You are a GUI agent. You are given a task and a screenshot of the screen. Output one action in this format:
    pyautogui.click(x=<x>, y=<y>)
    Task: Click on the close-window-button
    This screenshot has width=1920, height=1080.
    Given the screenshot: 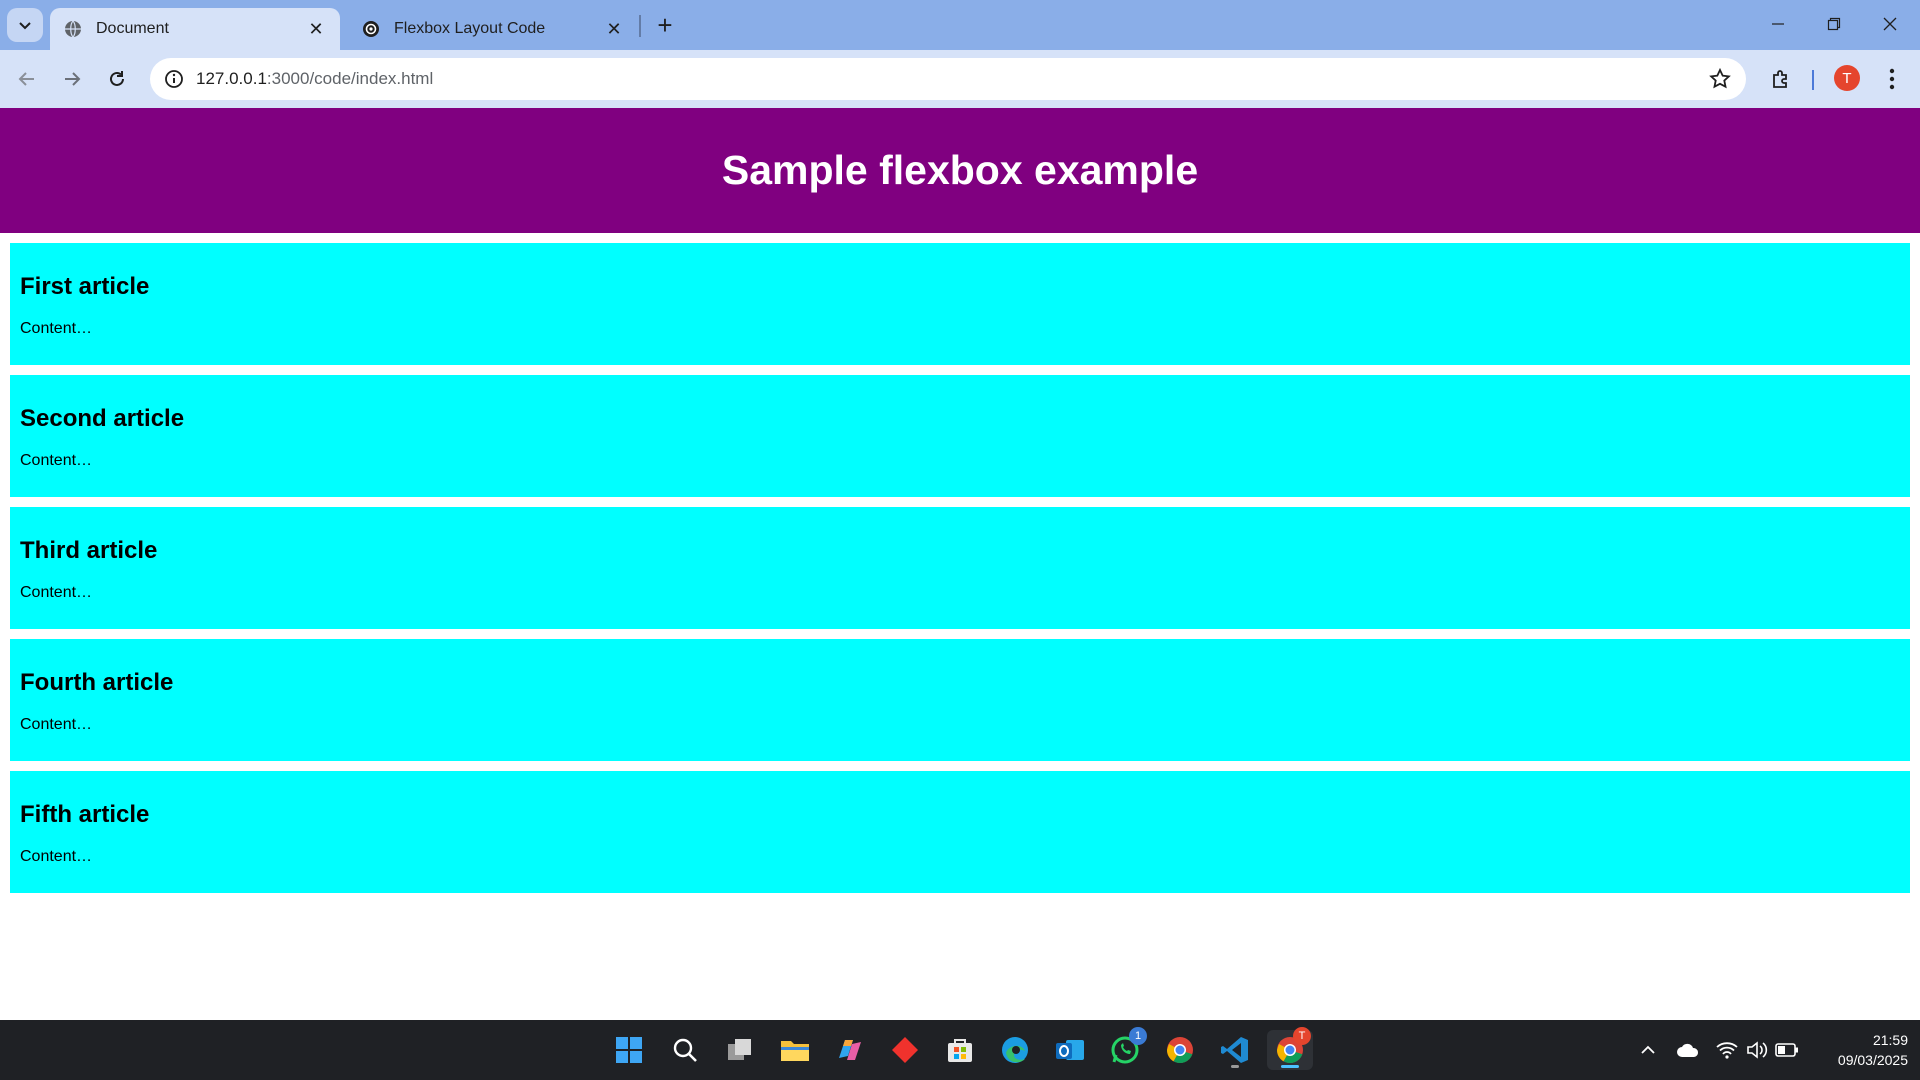 What is the action you would take?
    pyautogui.click(x=1890, y=24)
    